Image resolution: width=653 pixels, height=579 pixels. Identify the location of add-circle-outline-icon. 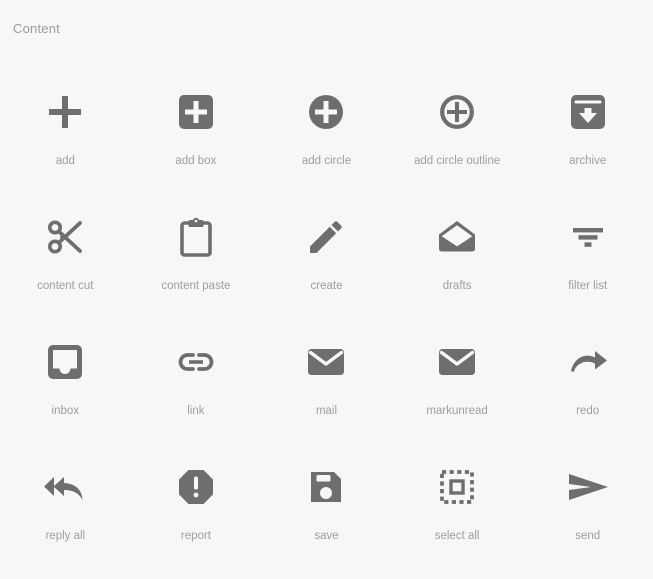
(457, 112).